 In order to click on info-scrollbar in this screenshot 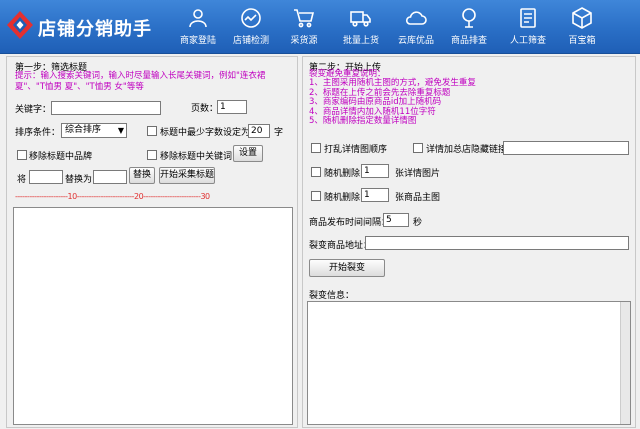, I will do `click(625, 363)`.